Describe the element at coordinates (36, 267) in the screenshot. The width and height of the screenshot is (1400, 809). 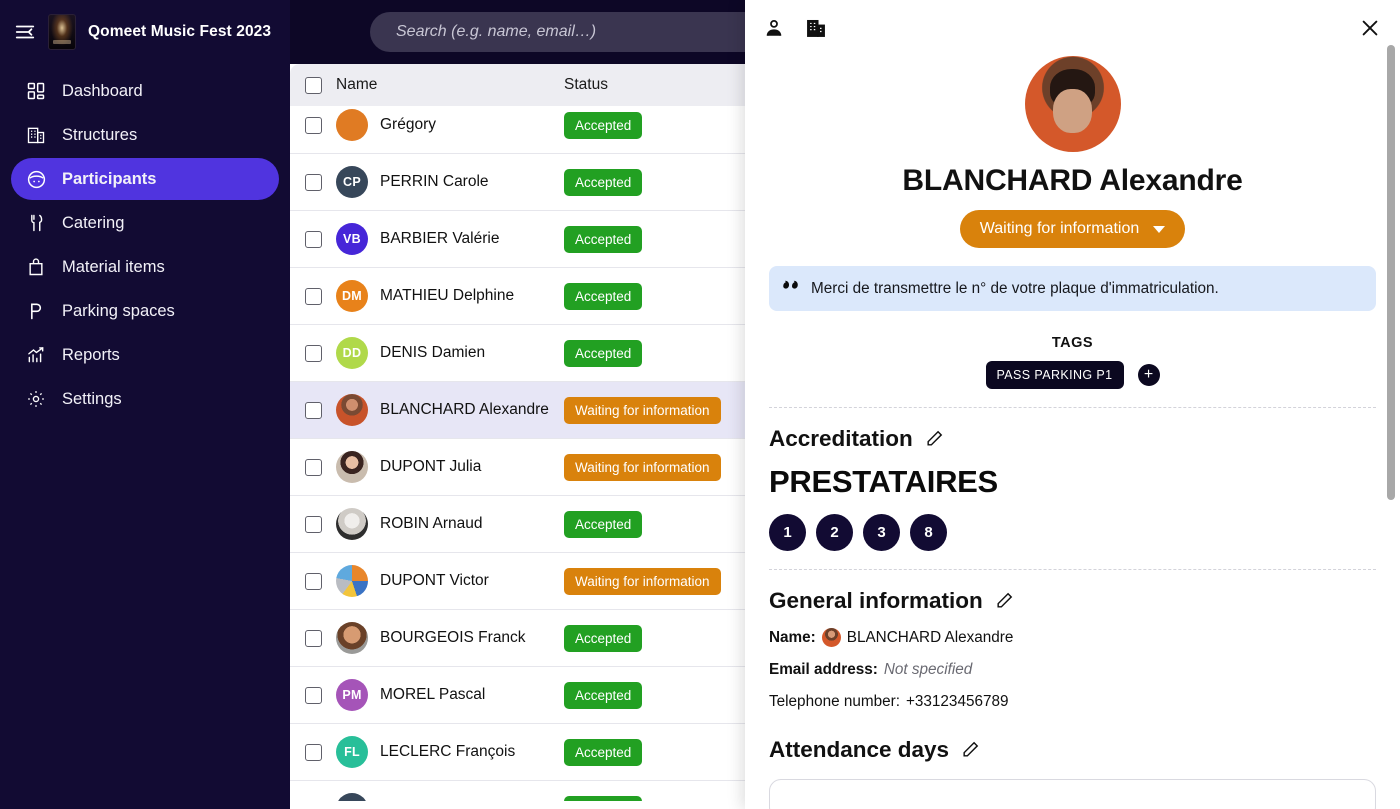
I see `bag-icon` at that location.